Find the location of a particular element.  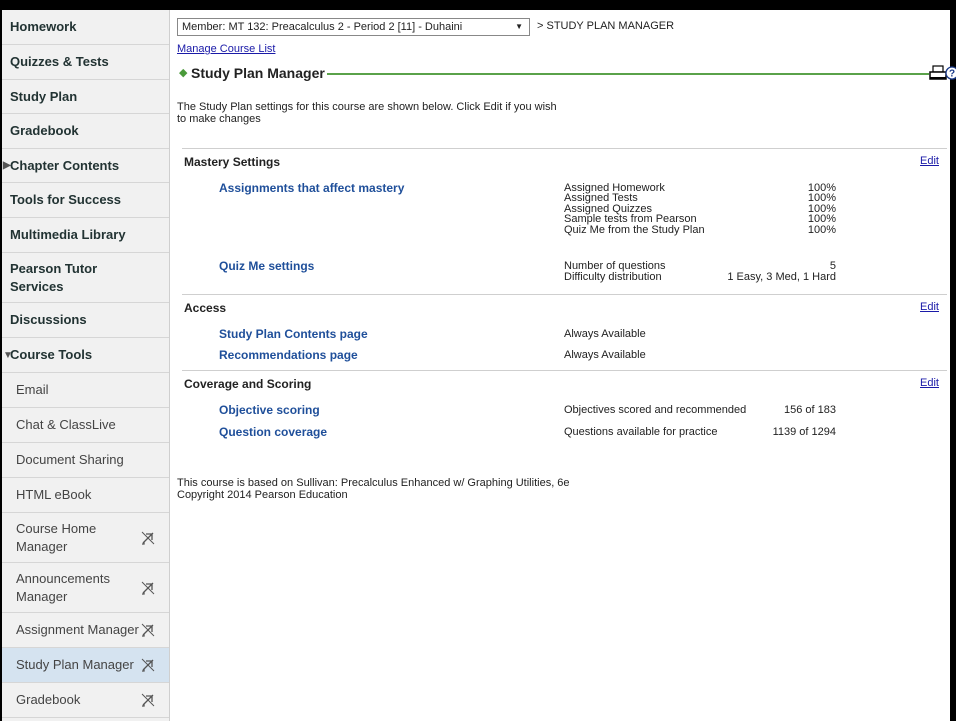

help-icon: ? is located at coordinates (950, 73).